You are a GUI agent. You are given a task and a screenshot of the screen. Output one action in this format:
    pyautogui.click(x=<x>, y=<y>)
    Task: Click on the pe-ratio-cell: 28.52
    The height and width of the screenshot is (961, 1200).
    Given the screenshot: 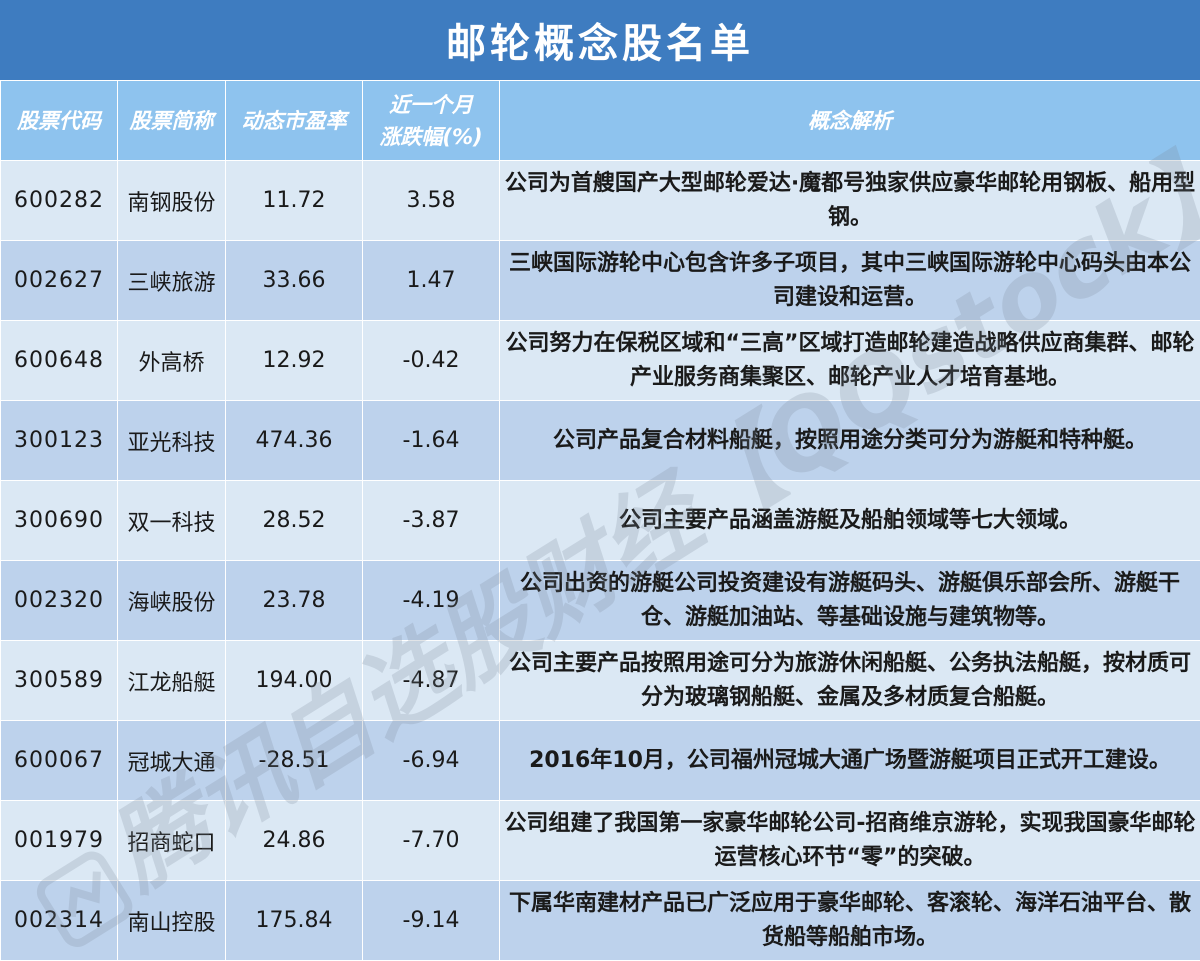 What is the action you would take?
    pyautogui.click(x=294, y=520)
    